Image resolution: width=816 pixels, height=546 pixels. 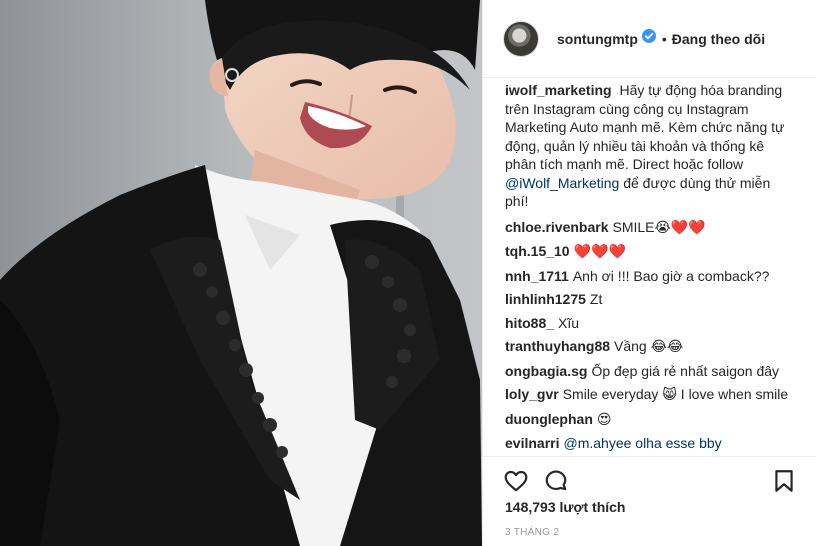 What do you see at coordinates (557, 227) in the screenshot?
I see `comment-username: chloe.rivenbark` at bounding box center [557, 227].